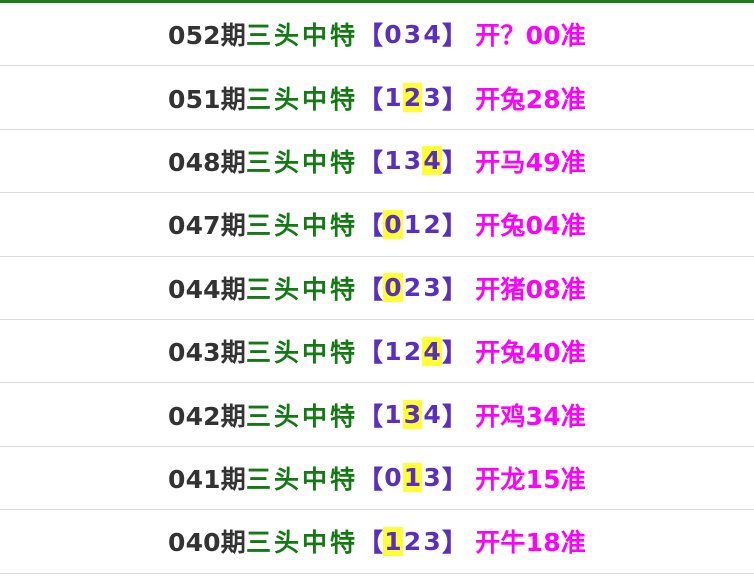 The image size is (754, 581). Describe the element at coordinates (531, 99) in the screenshot. I see `draw-result: 开兔28准` at that location.